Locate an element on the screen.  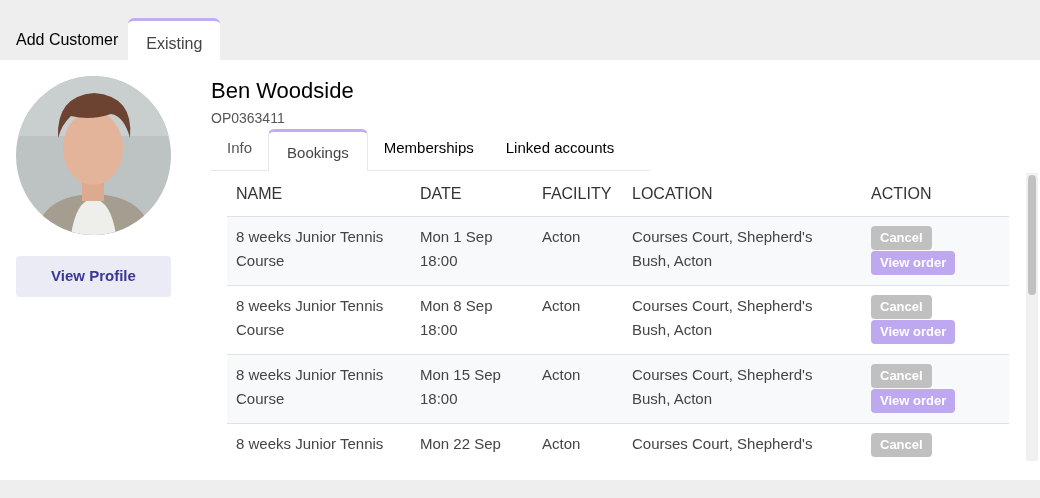
table-cell: Mon 8 Sep 18:00 is located at coordinates (456, 317).